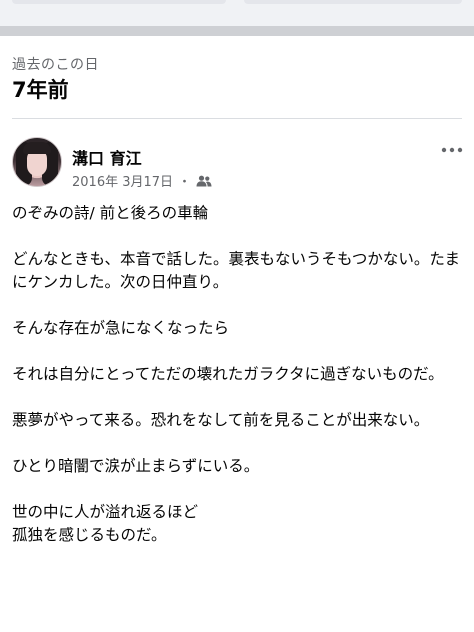 Image resolution: width=474 pixels, height=632 pixels. Describe the element at coordinates (136, 466) in the screenshot. I see `post-paragraph: ひとり暗闇で涙が止まらずにいる。` at that location.